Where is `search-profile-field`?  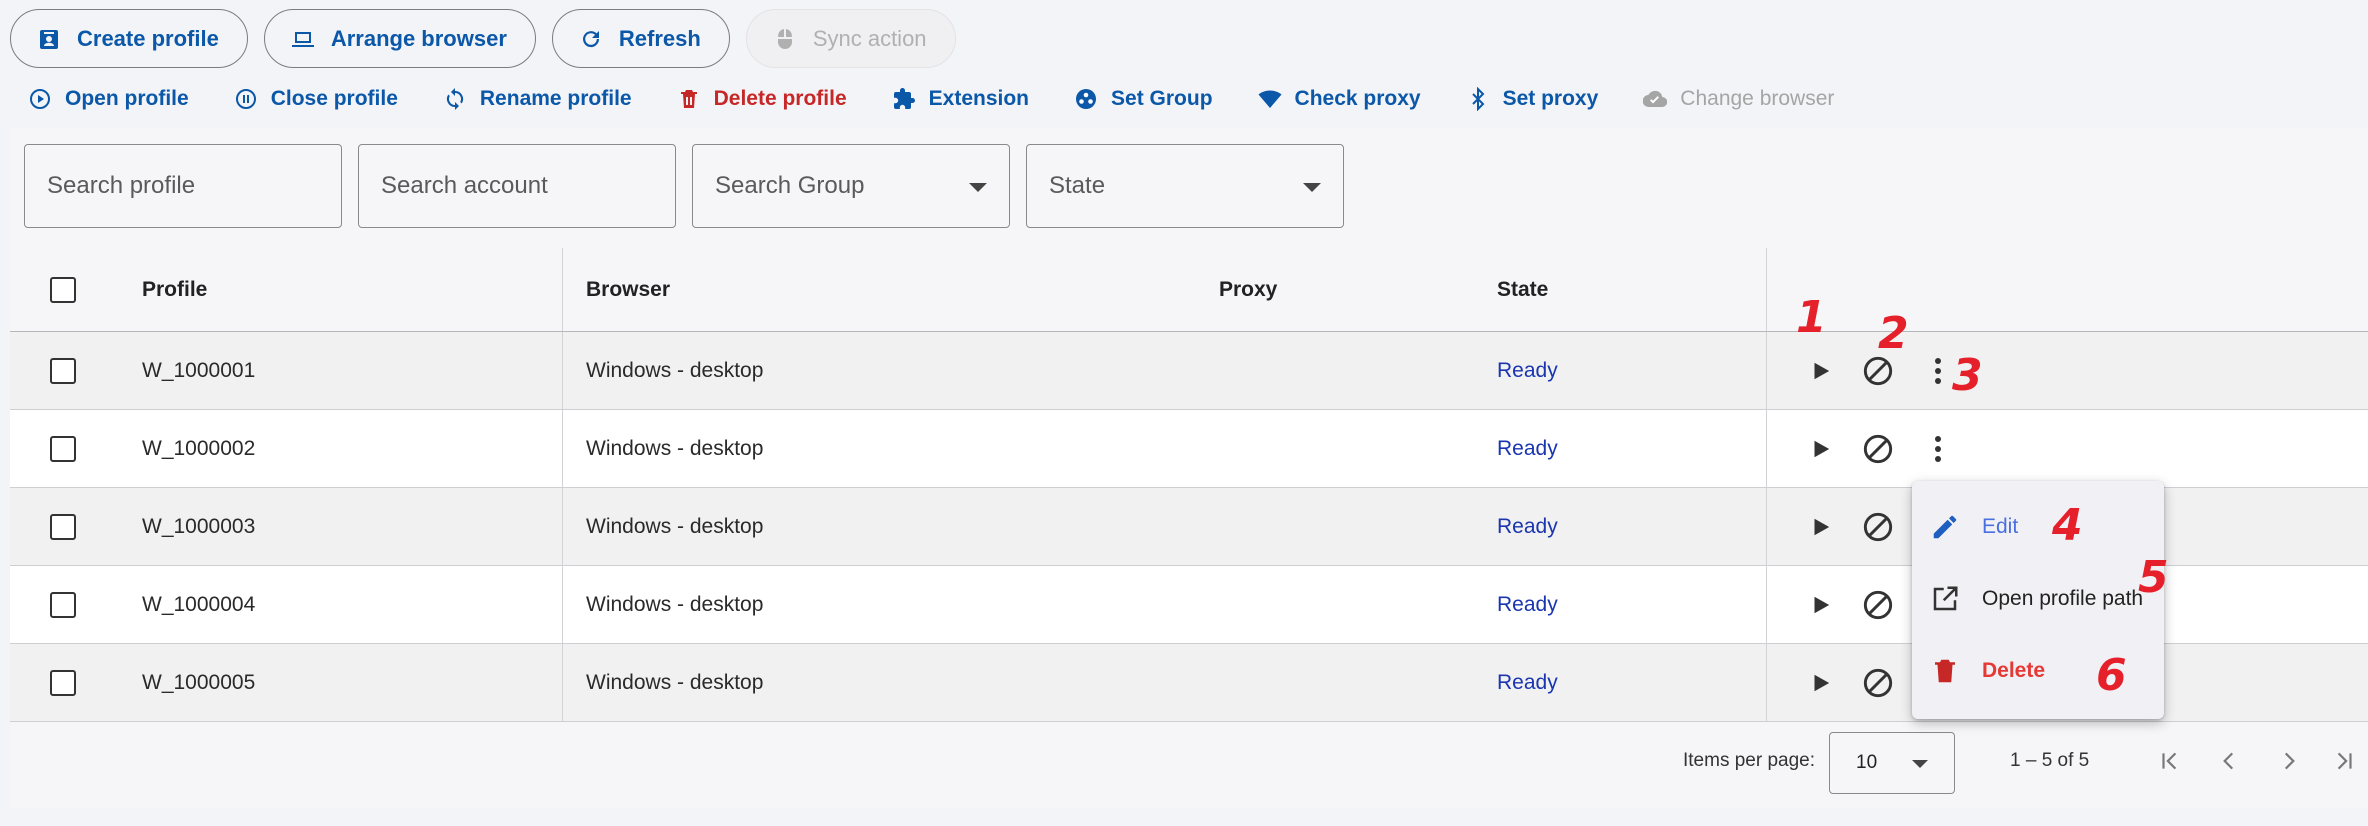
search-profile-field is located at coordinates (183, 186).